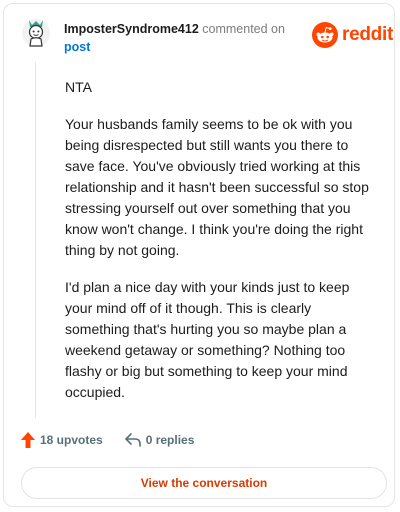 The height and width of the screenshot is (512, 400). Describe the element at coordinates (170, 440) in the screenshot. I see `reply-count: 0 replies` at that location.